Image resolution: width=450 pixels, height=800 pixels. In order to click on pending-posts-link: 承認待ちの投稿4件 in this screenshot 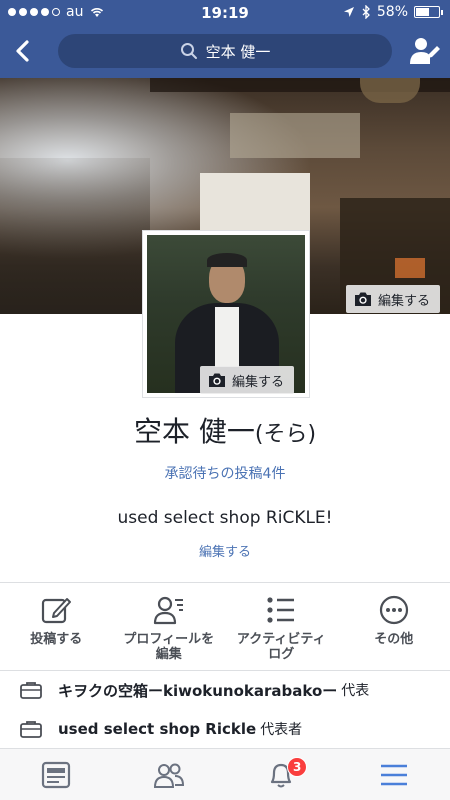, I will do `click(225, 473)`.